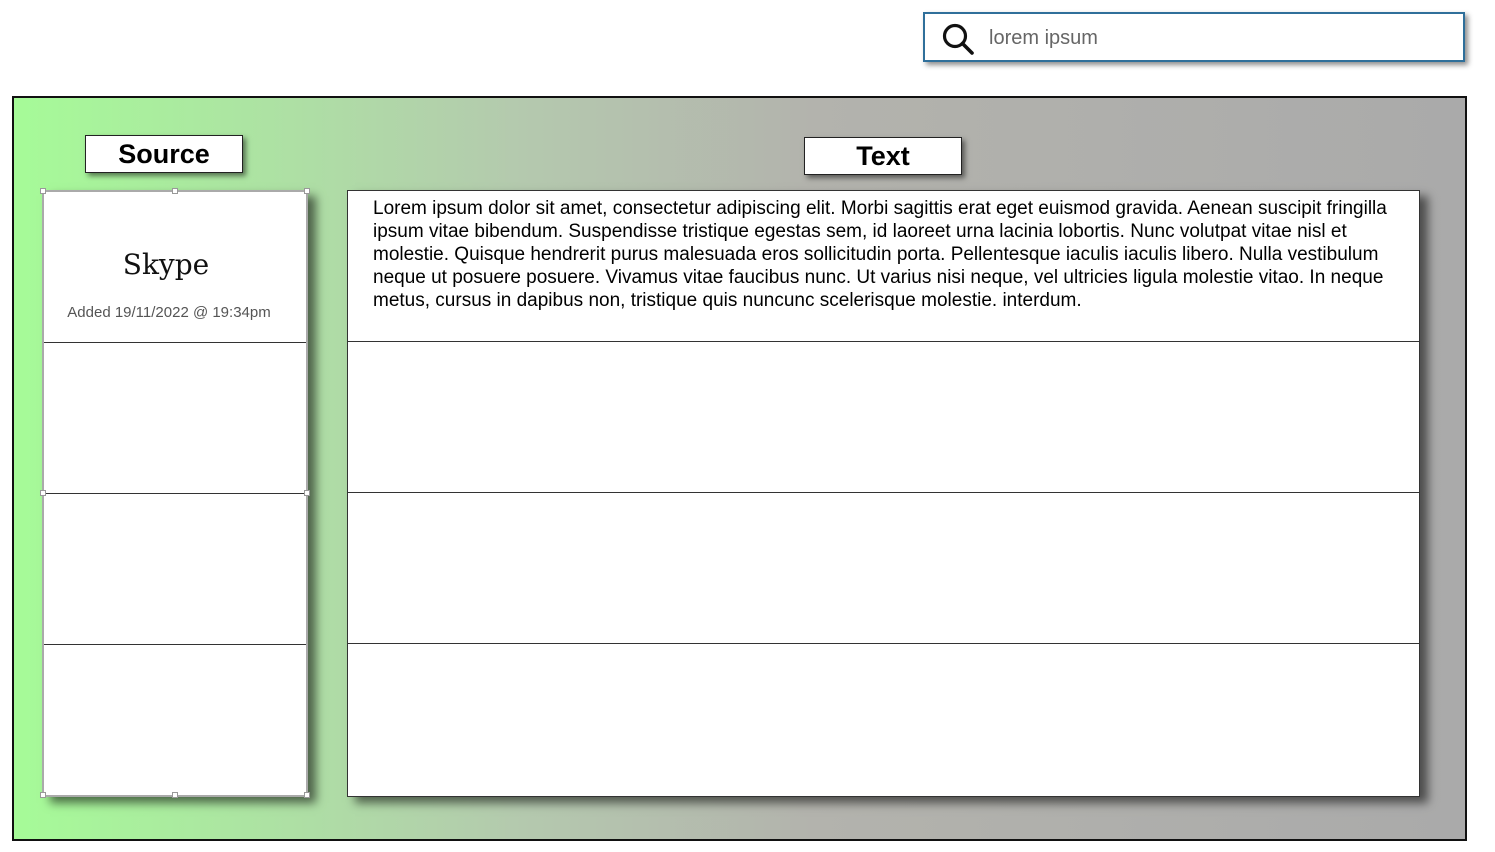 This screenshot has width=1495, height=852. Describe the element at coordinates (43, 795) in the screenshot. I see `resize-handle-bottom-left` at that location.